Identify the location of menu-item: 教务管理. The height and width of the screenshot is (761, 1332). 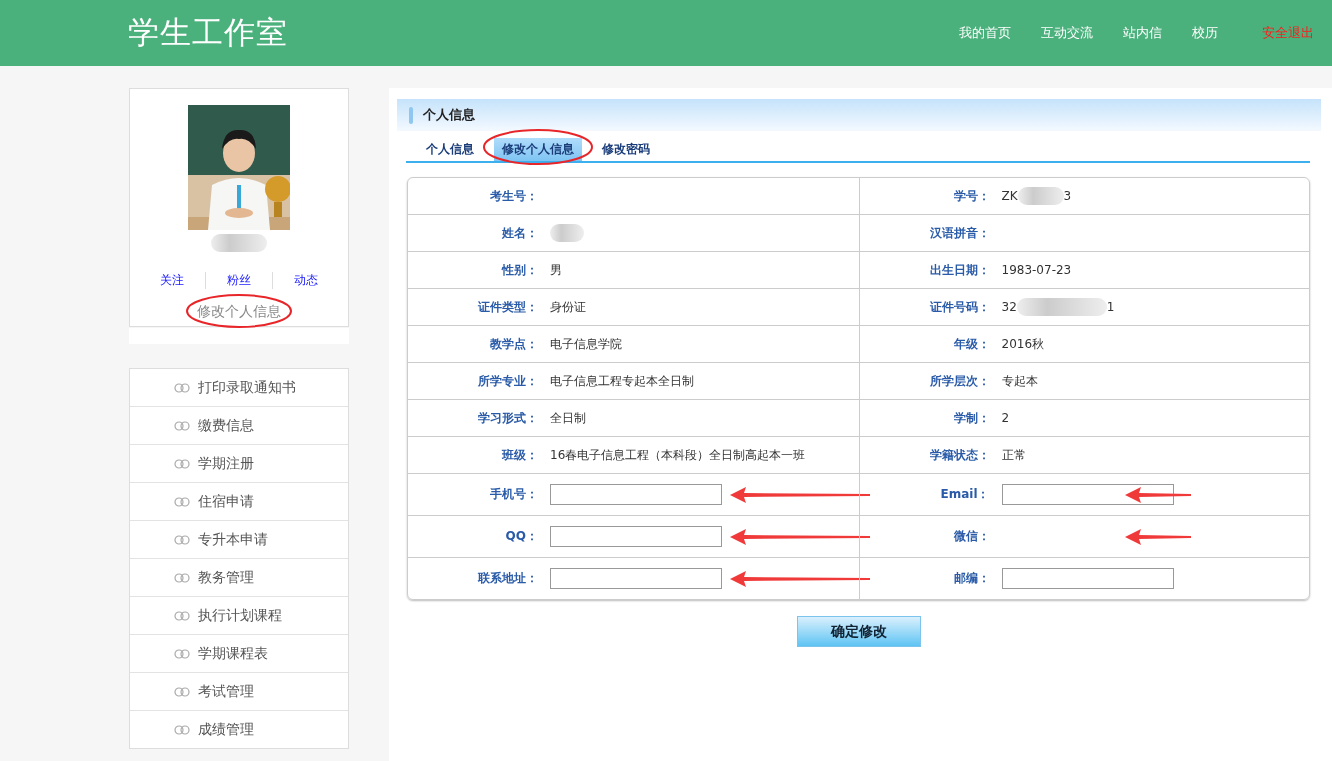
(239, 577).